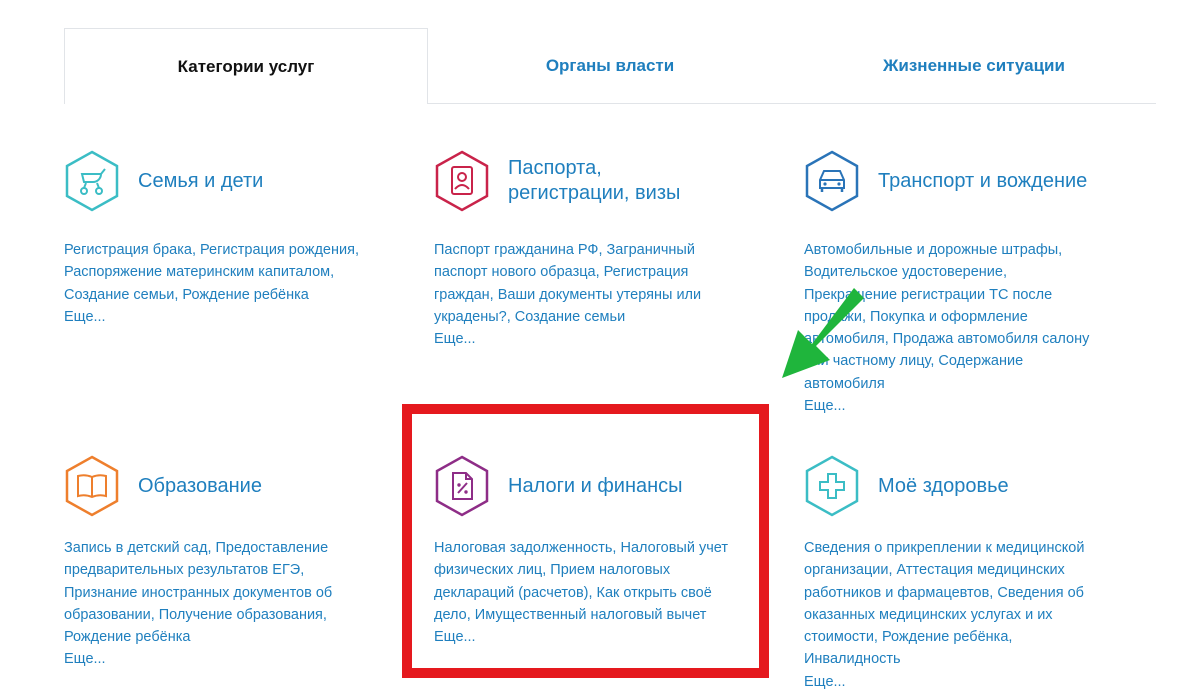 The height and width of the screenshot is (694, 1200). I want to click on passport-icon, so click(462, 181).